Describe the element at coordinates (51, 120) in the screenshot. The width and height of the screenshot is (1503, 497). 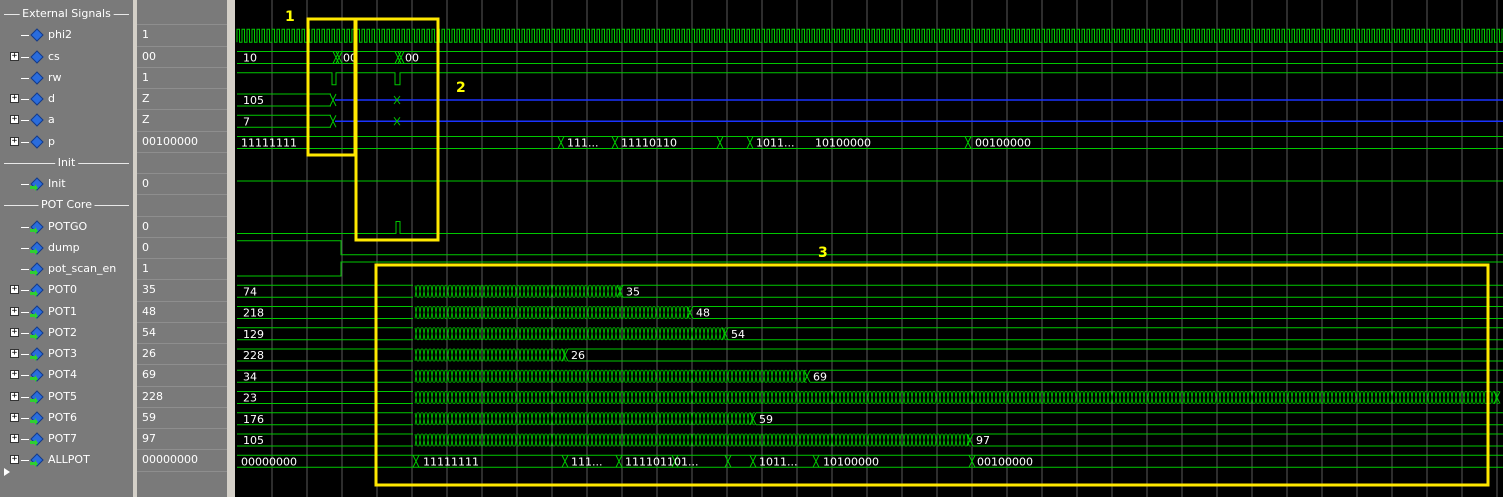
I see `signal-name: a` at that location.